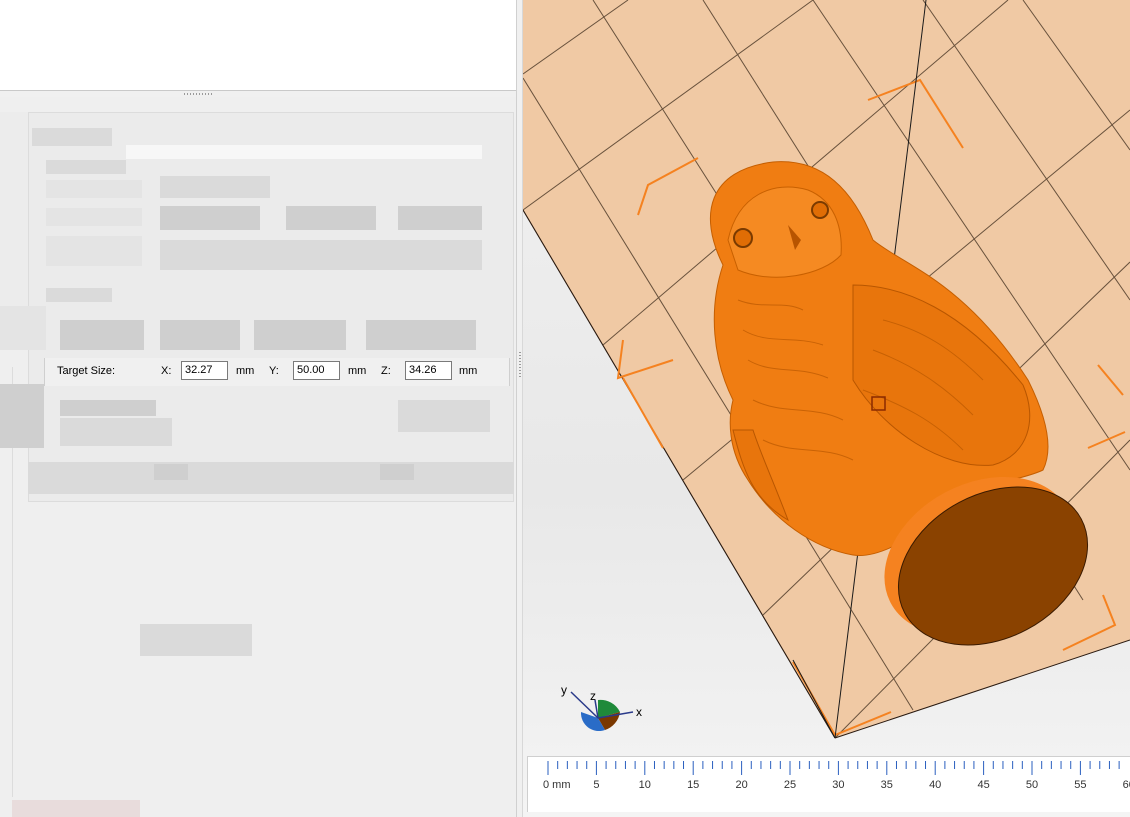  What do you see at coordinates (428, 370) in the screenshot?
I see `target-size-z-input: 34.26` at bounding box center [428, 370].